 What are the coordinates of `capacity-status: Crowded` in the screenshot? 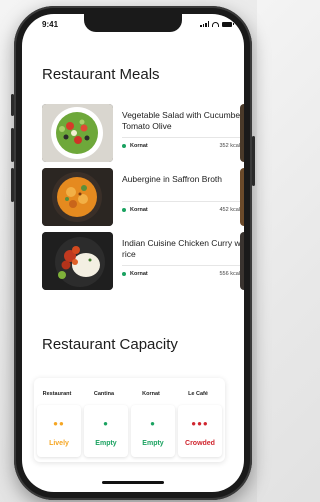 It's located at (200, 443).